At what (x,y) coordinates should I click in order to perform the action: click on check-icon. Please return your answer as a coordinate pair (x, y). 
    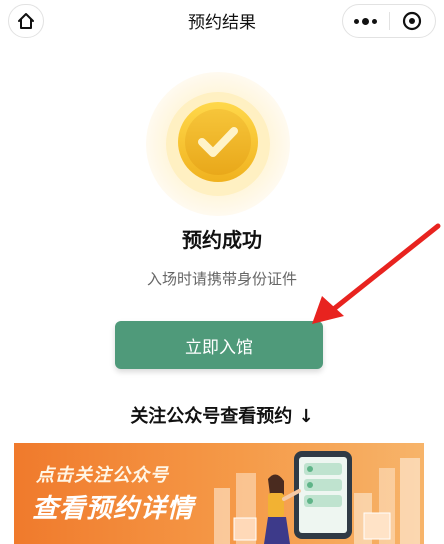
    Looking at the image, I should click on (218, 144).